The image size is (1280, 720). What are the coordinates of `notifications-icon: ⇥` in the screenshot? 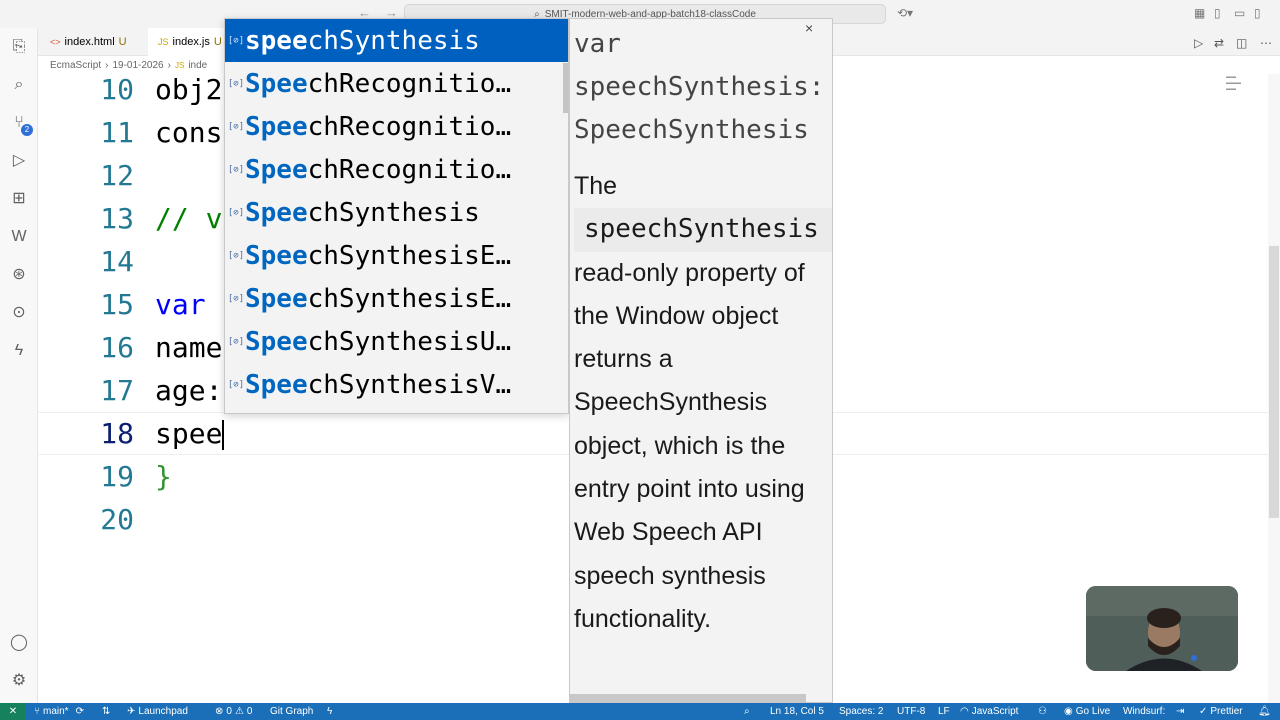 It's located at (1180, 711).